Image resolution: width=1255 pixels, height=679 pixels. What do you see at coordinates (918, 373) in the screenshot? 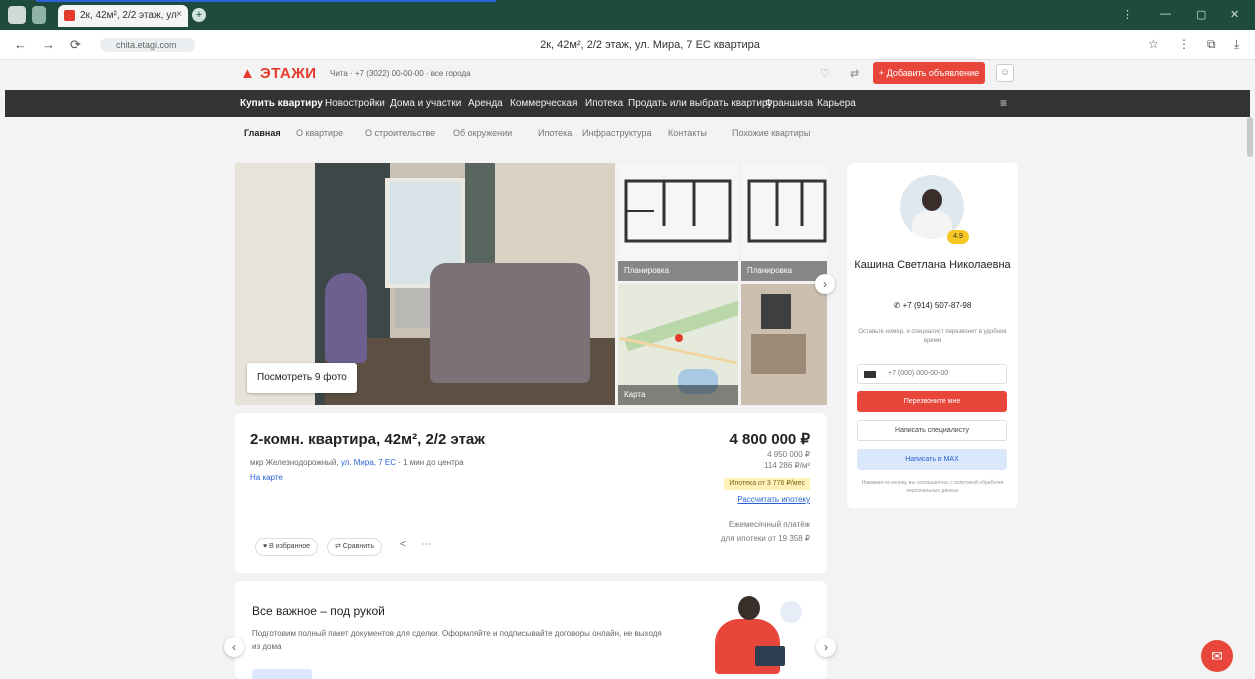
I see `phone-placeholder: +7 (000) 000-00-00` at bounding box center [918, 373].